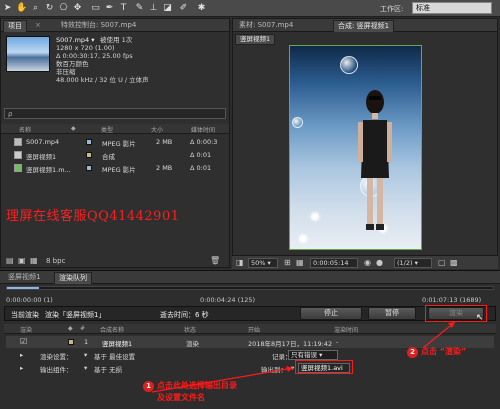  What do you see at coordinates (24, 278) in the screenshot?
I see `tab-timeline: 竖屏视频1` at bounding box center [24, 278].